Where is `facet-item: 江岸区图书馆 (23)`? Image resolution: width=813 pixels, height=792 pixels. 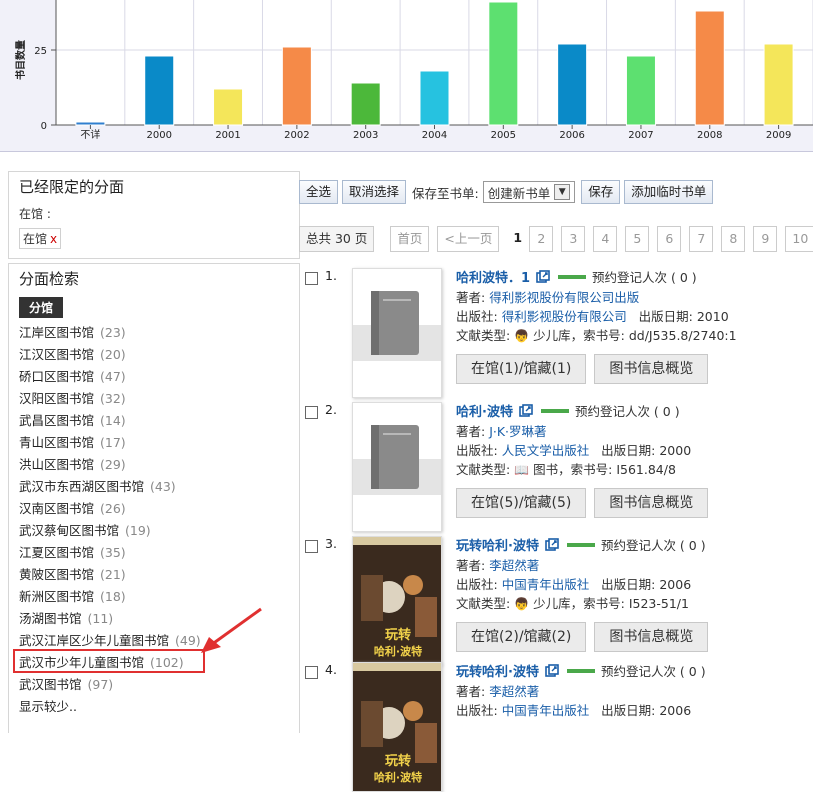
facet-item: 江岸区图书馆 (23) is located at coordinates (154, 333).